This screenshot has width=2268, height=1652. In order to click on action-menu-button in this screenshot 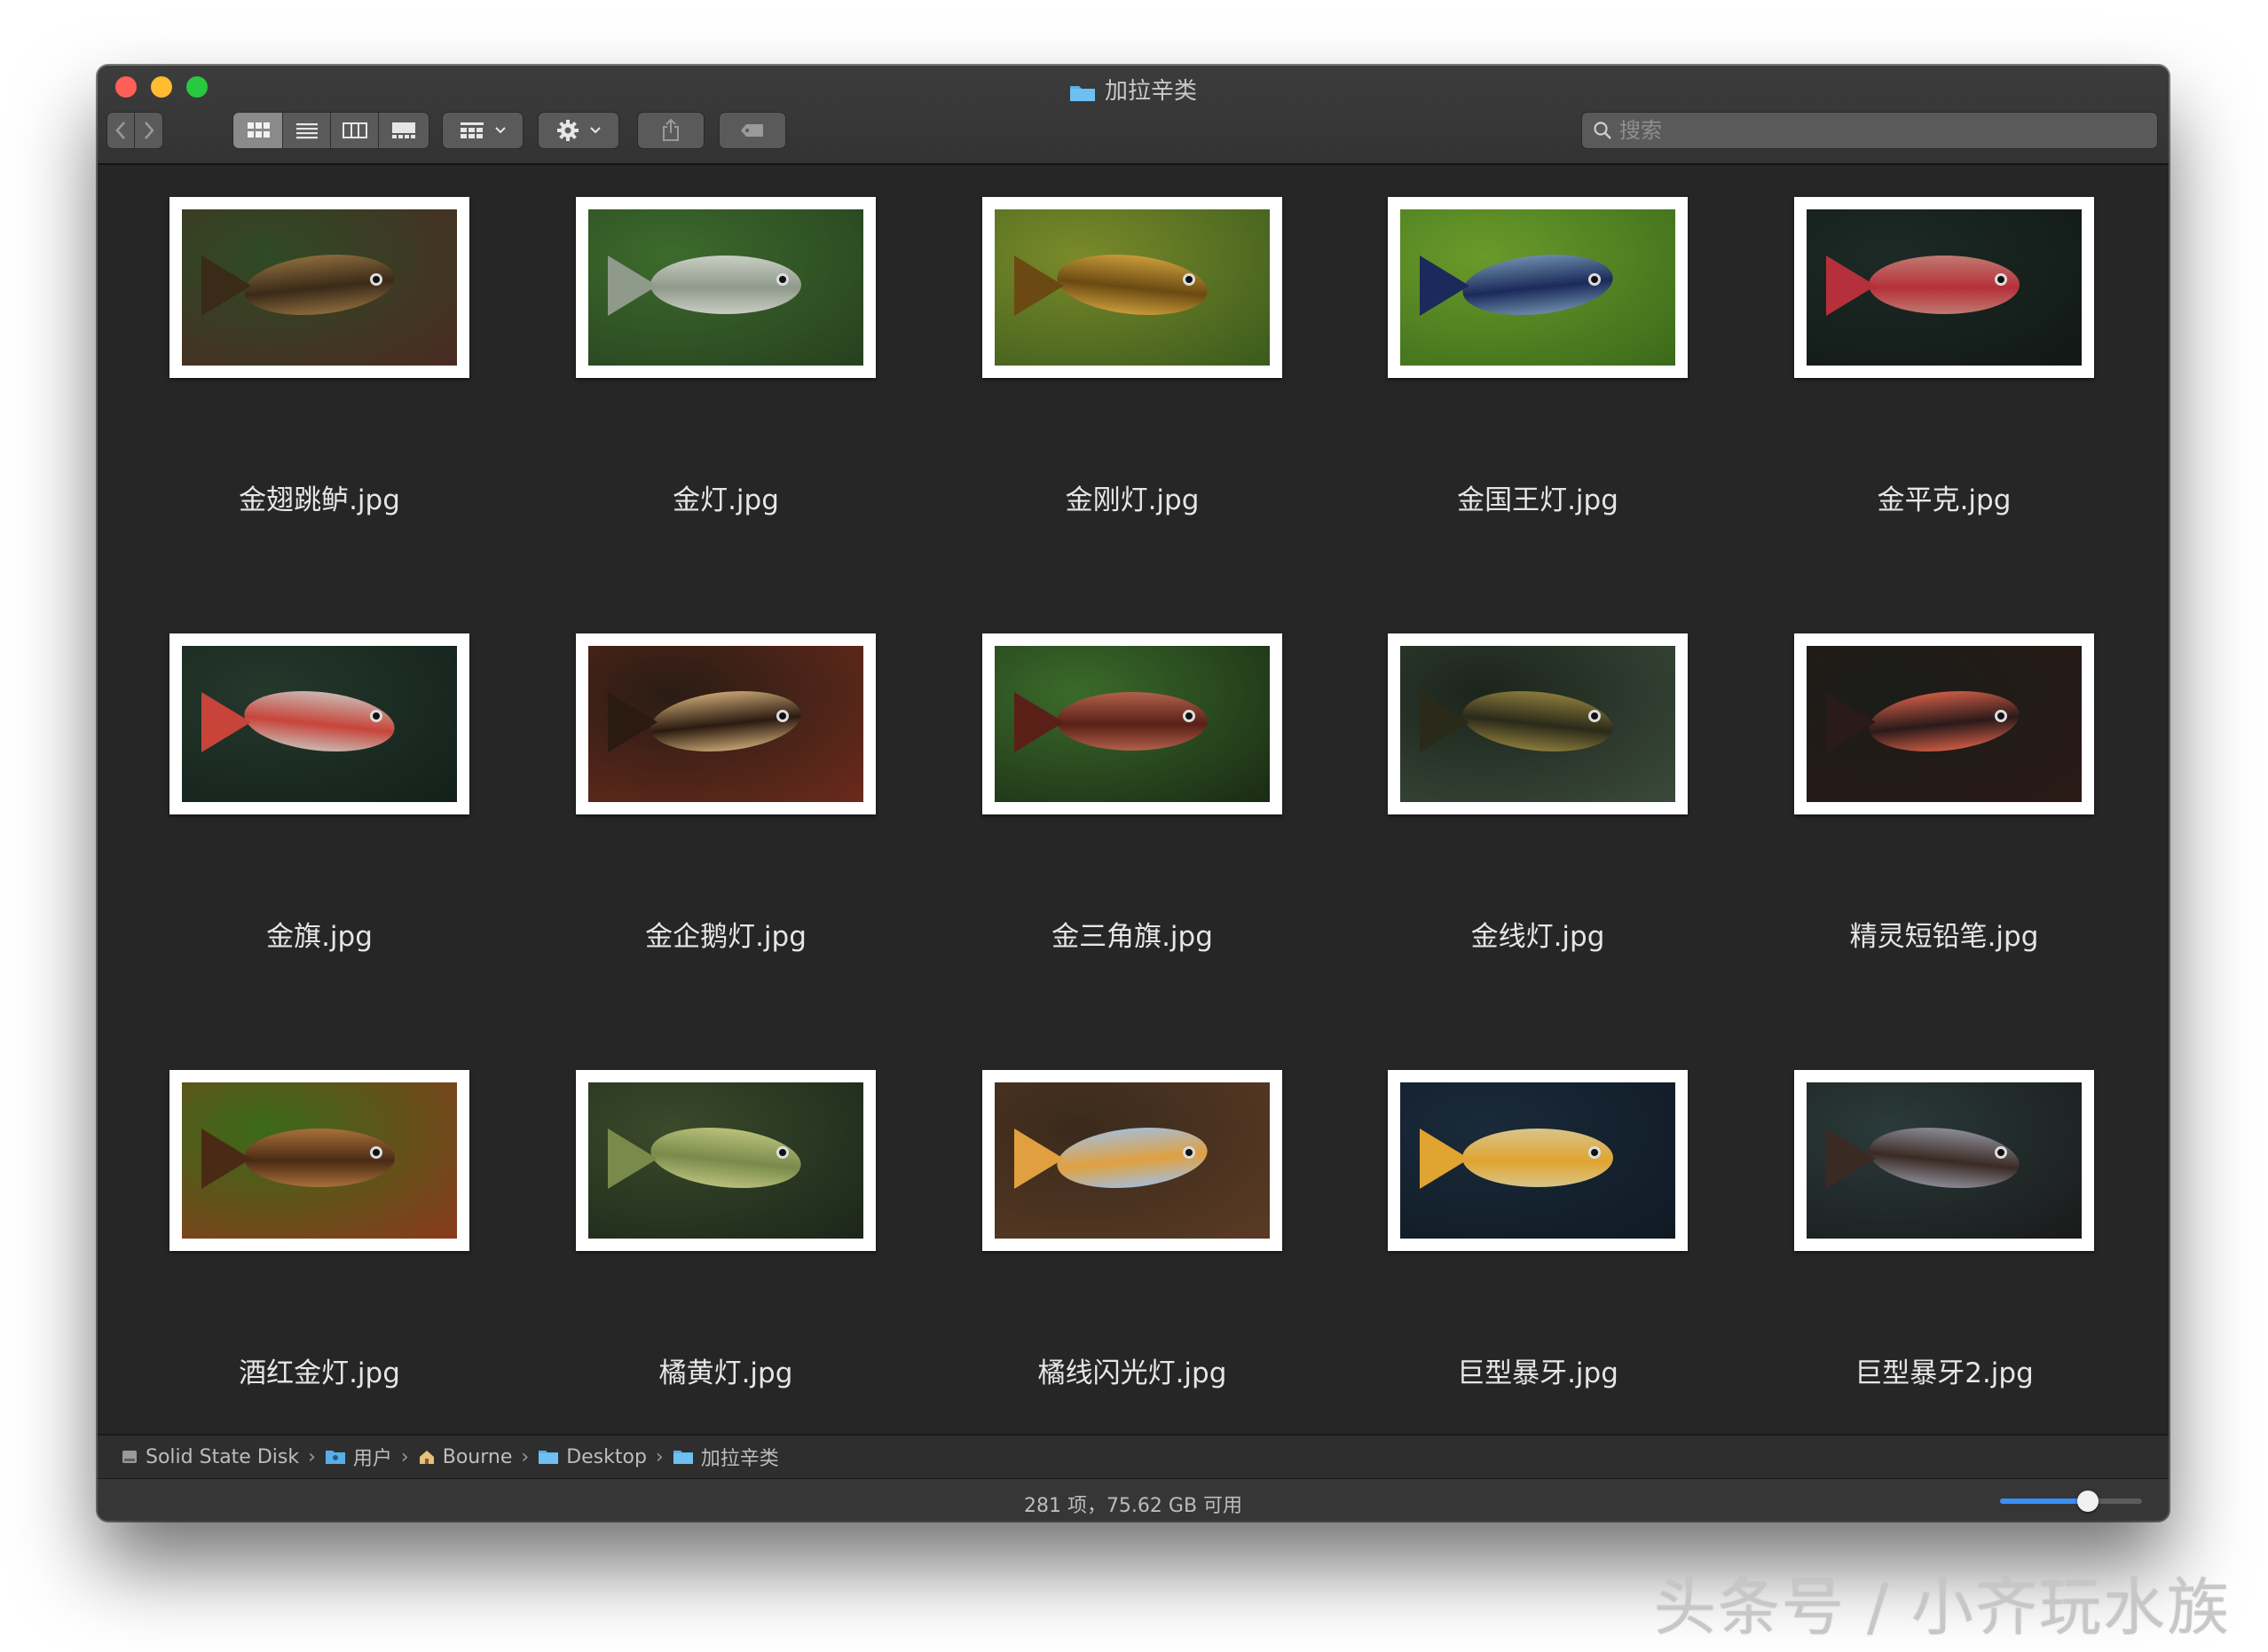, I will do `click(578, 130)`.